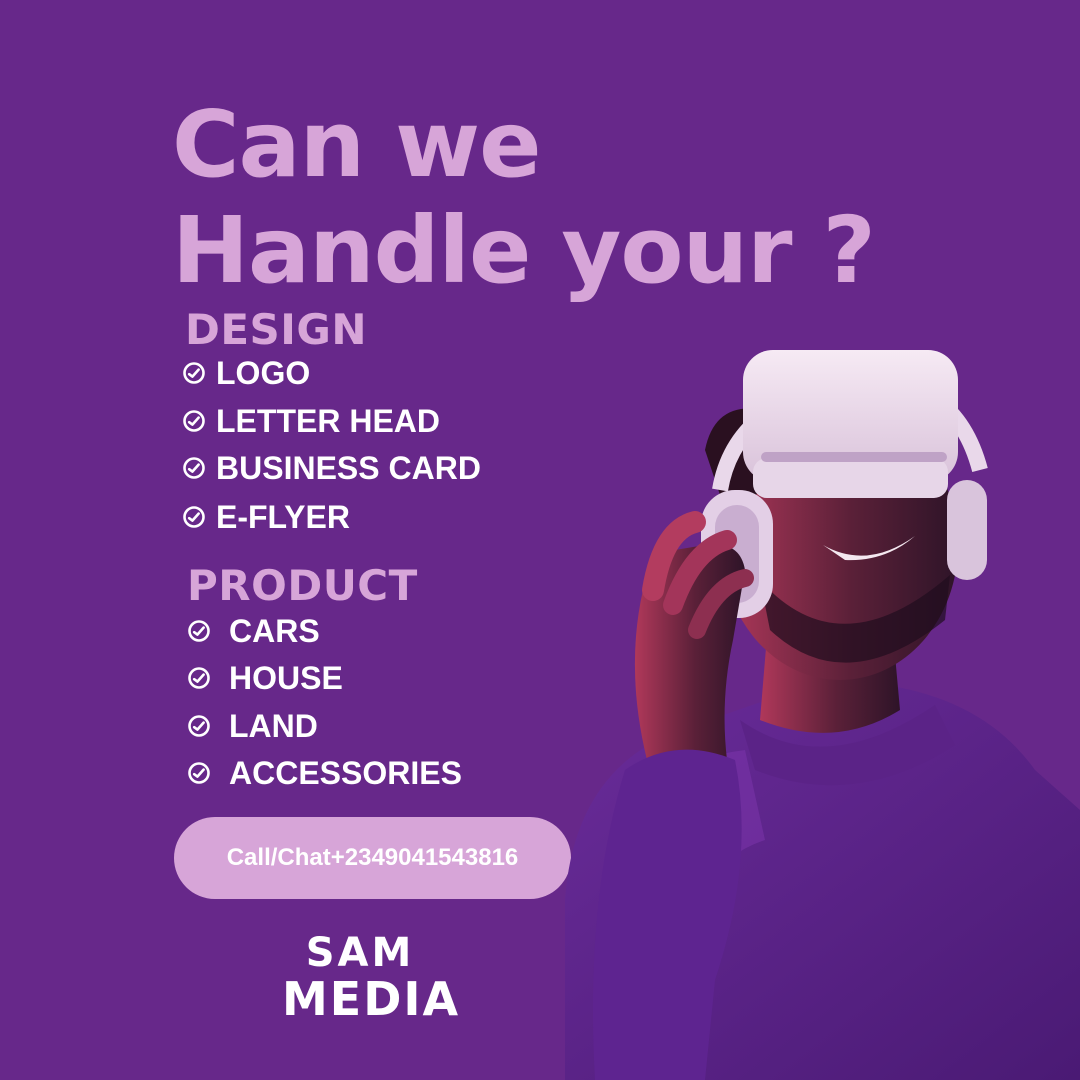  I want to click on brand-logo: SAM MEDIA, so click(371, 978).